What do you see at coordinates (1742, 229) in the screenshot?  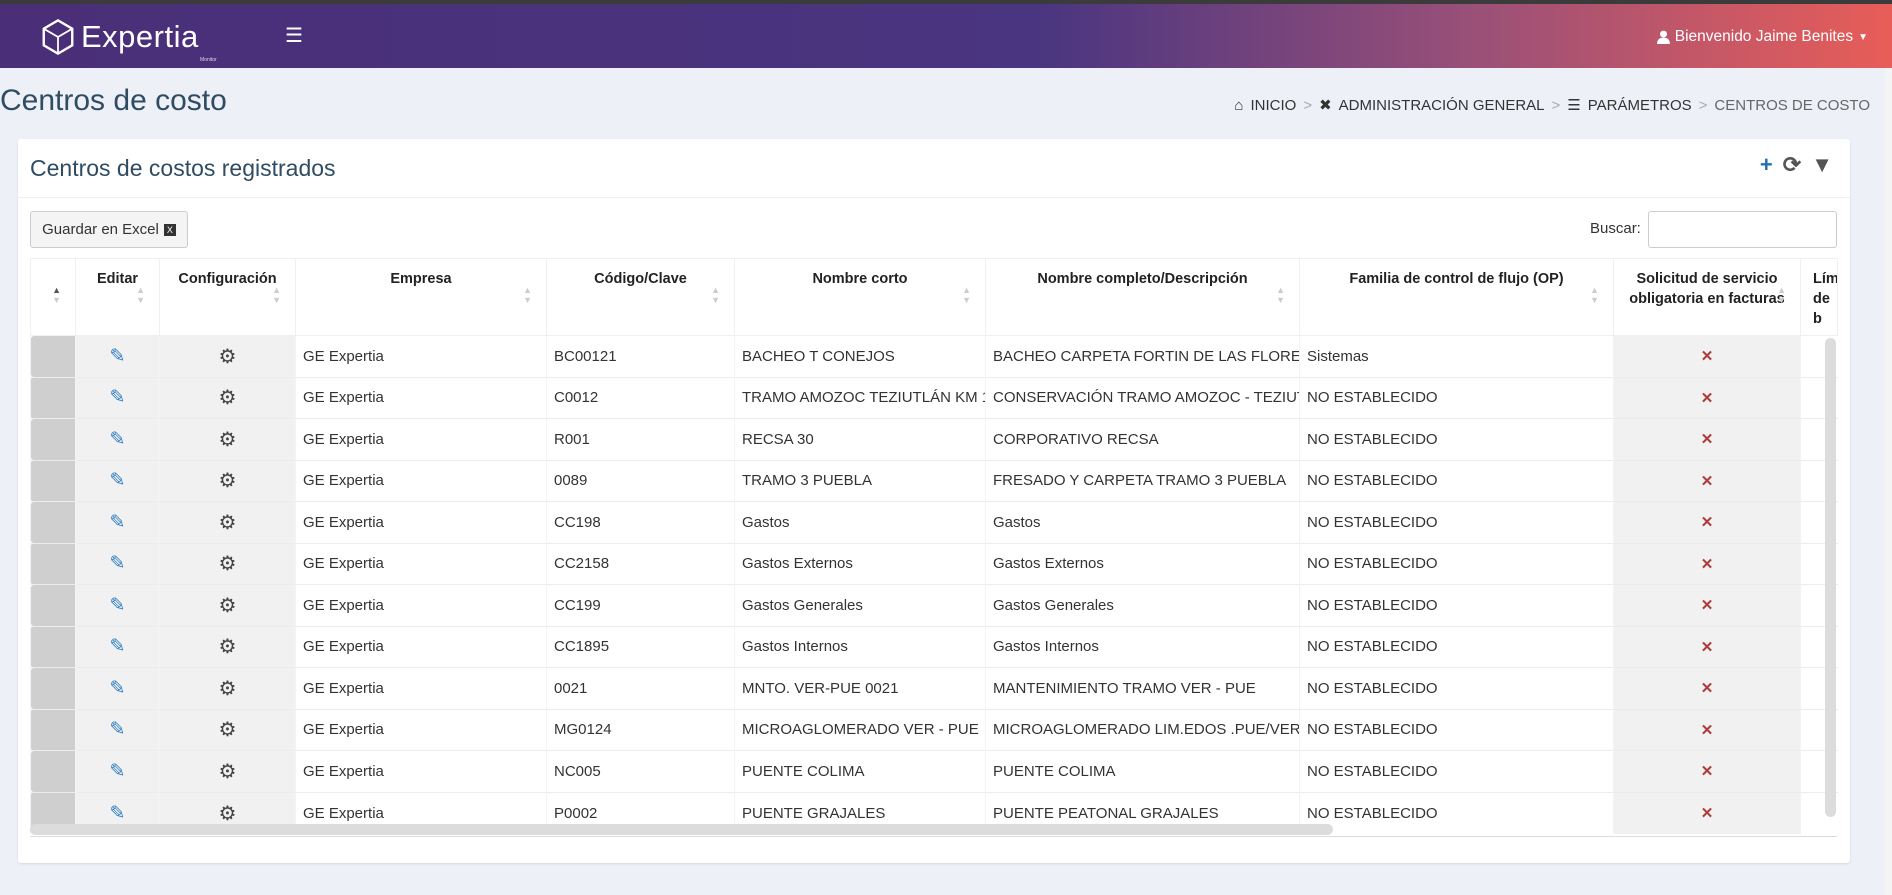 I see `search-input` at bounding box center [1742, 229].